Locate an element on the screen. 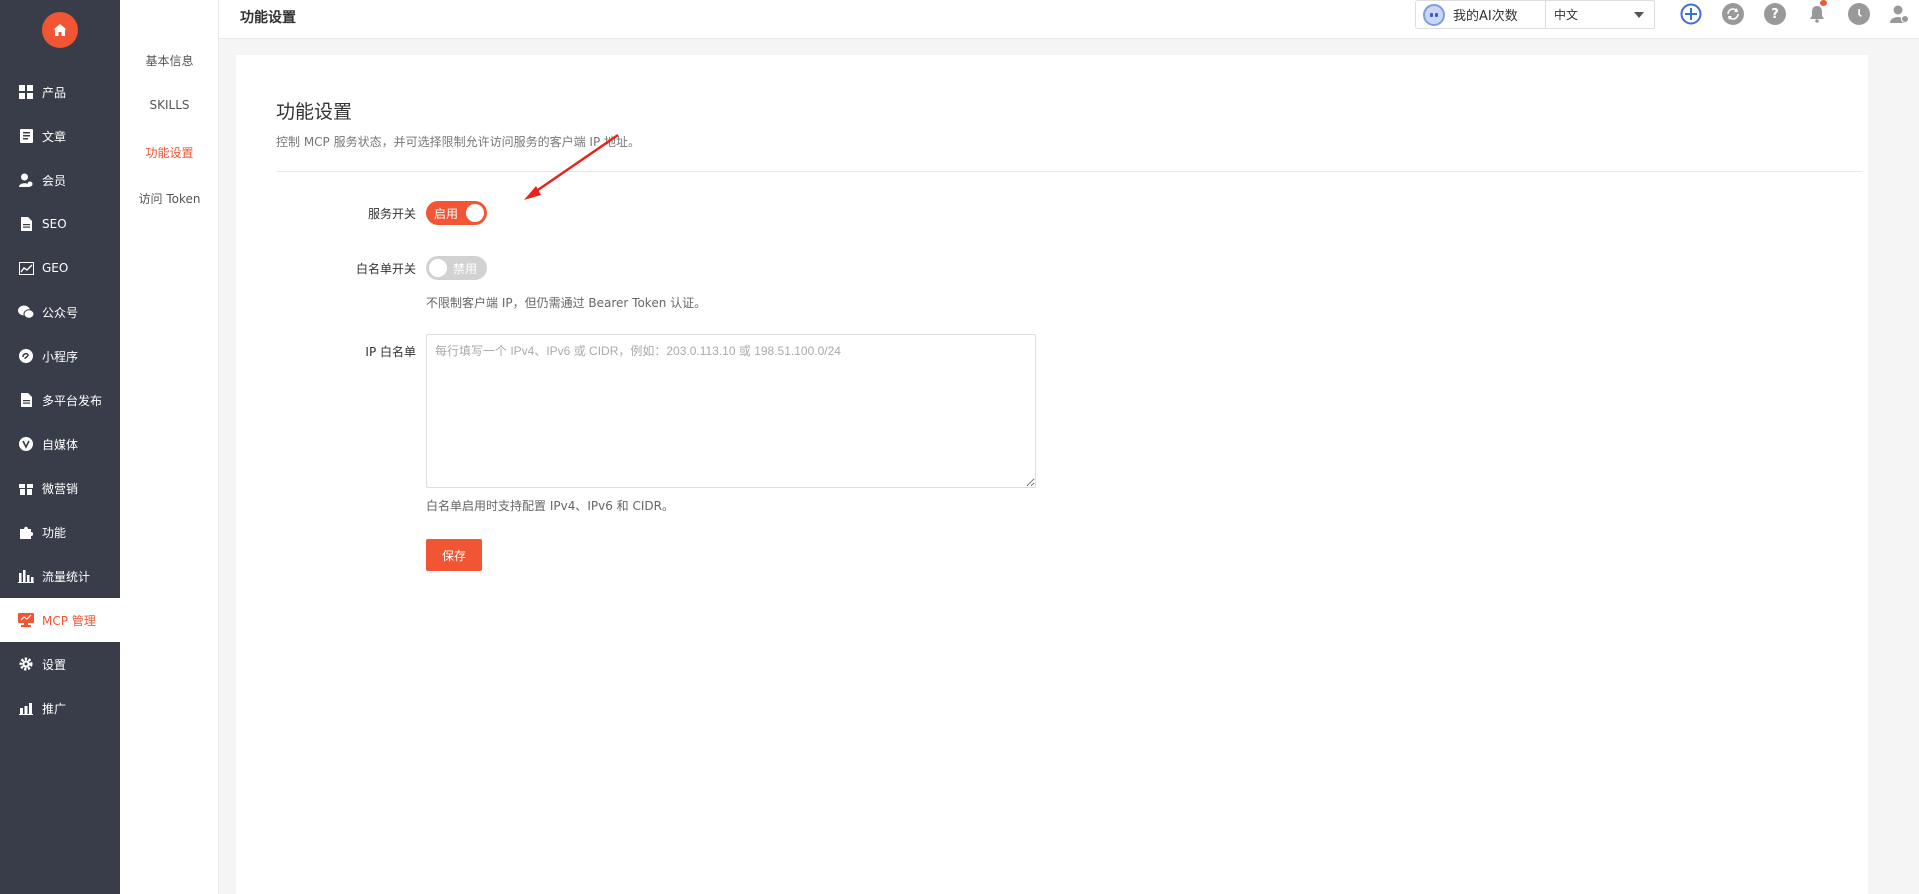 Image resolution: width=1919 pixels, height=894 pixels. save-button: 保存 is located at coordinates (454, 555).